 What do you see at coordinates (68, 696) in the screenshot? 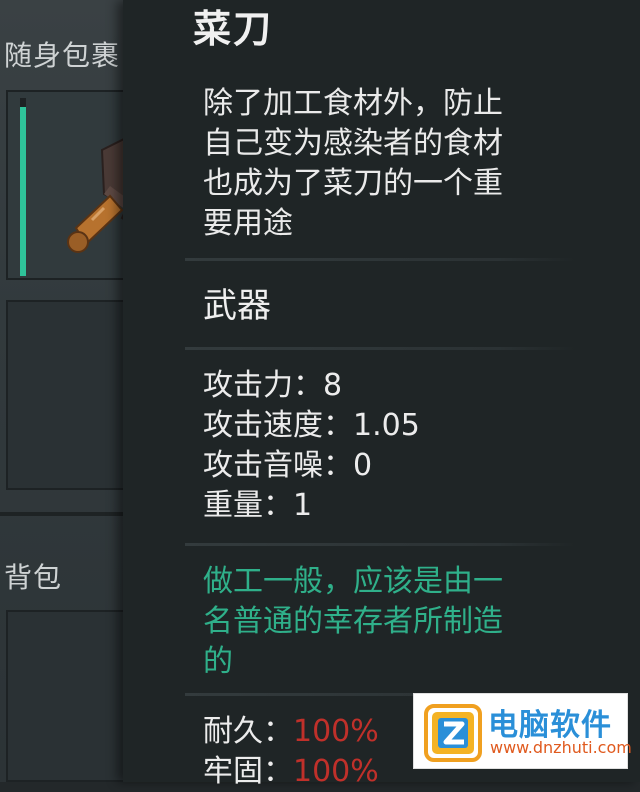
I see `inventory-slot-backpack` at bounding box center [68, 696].